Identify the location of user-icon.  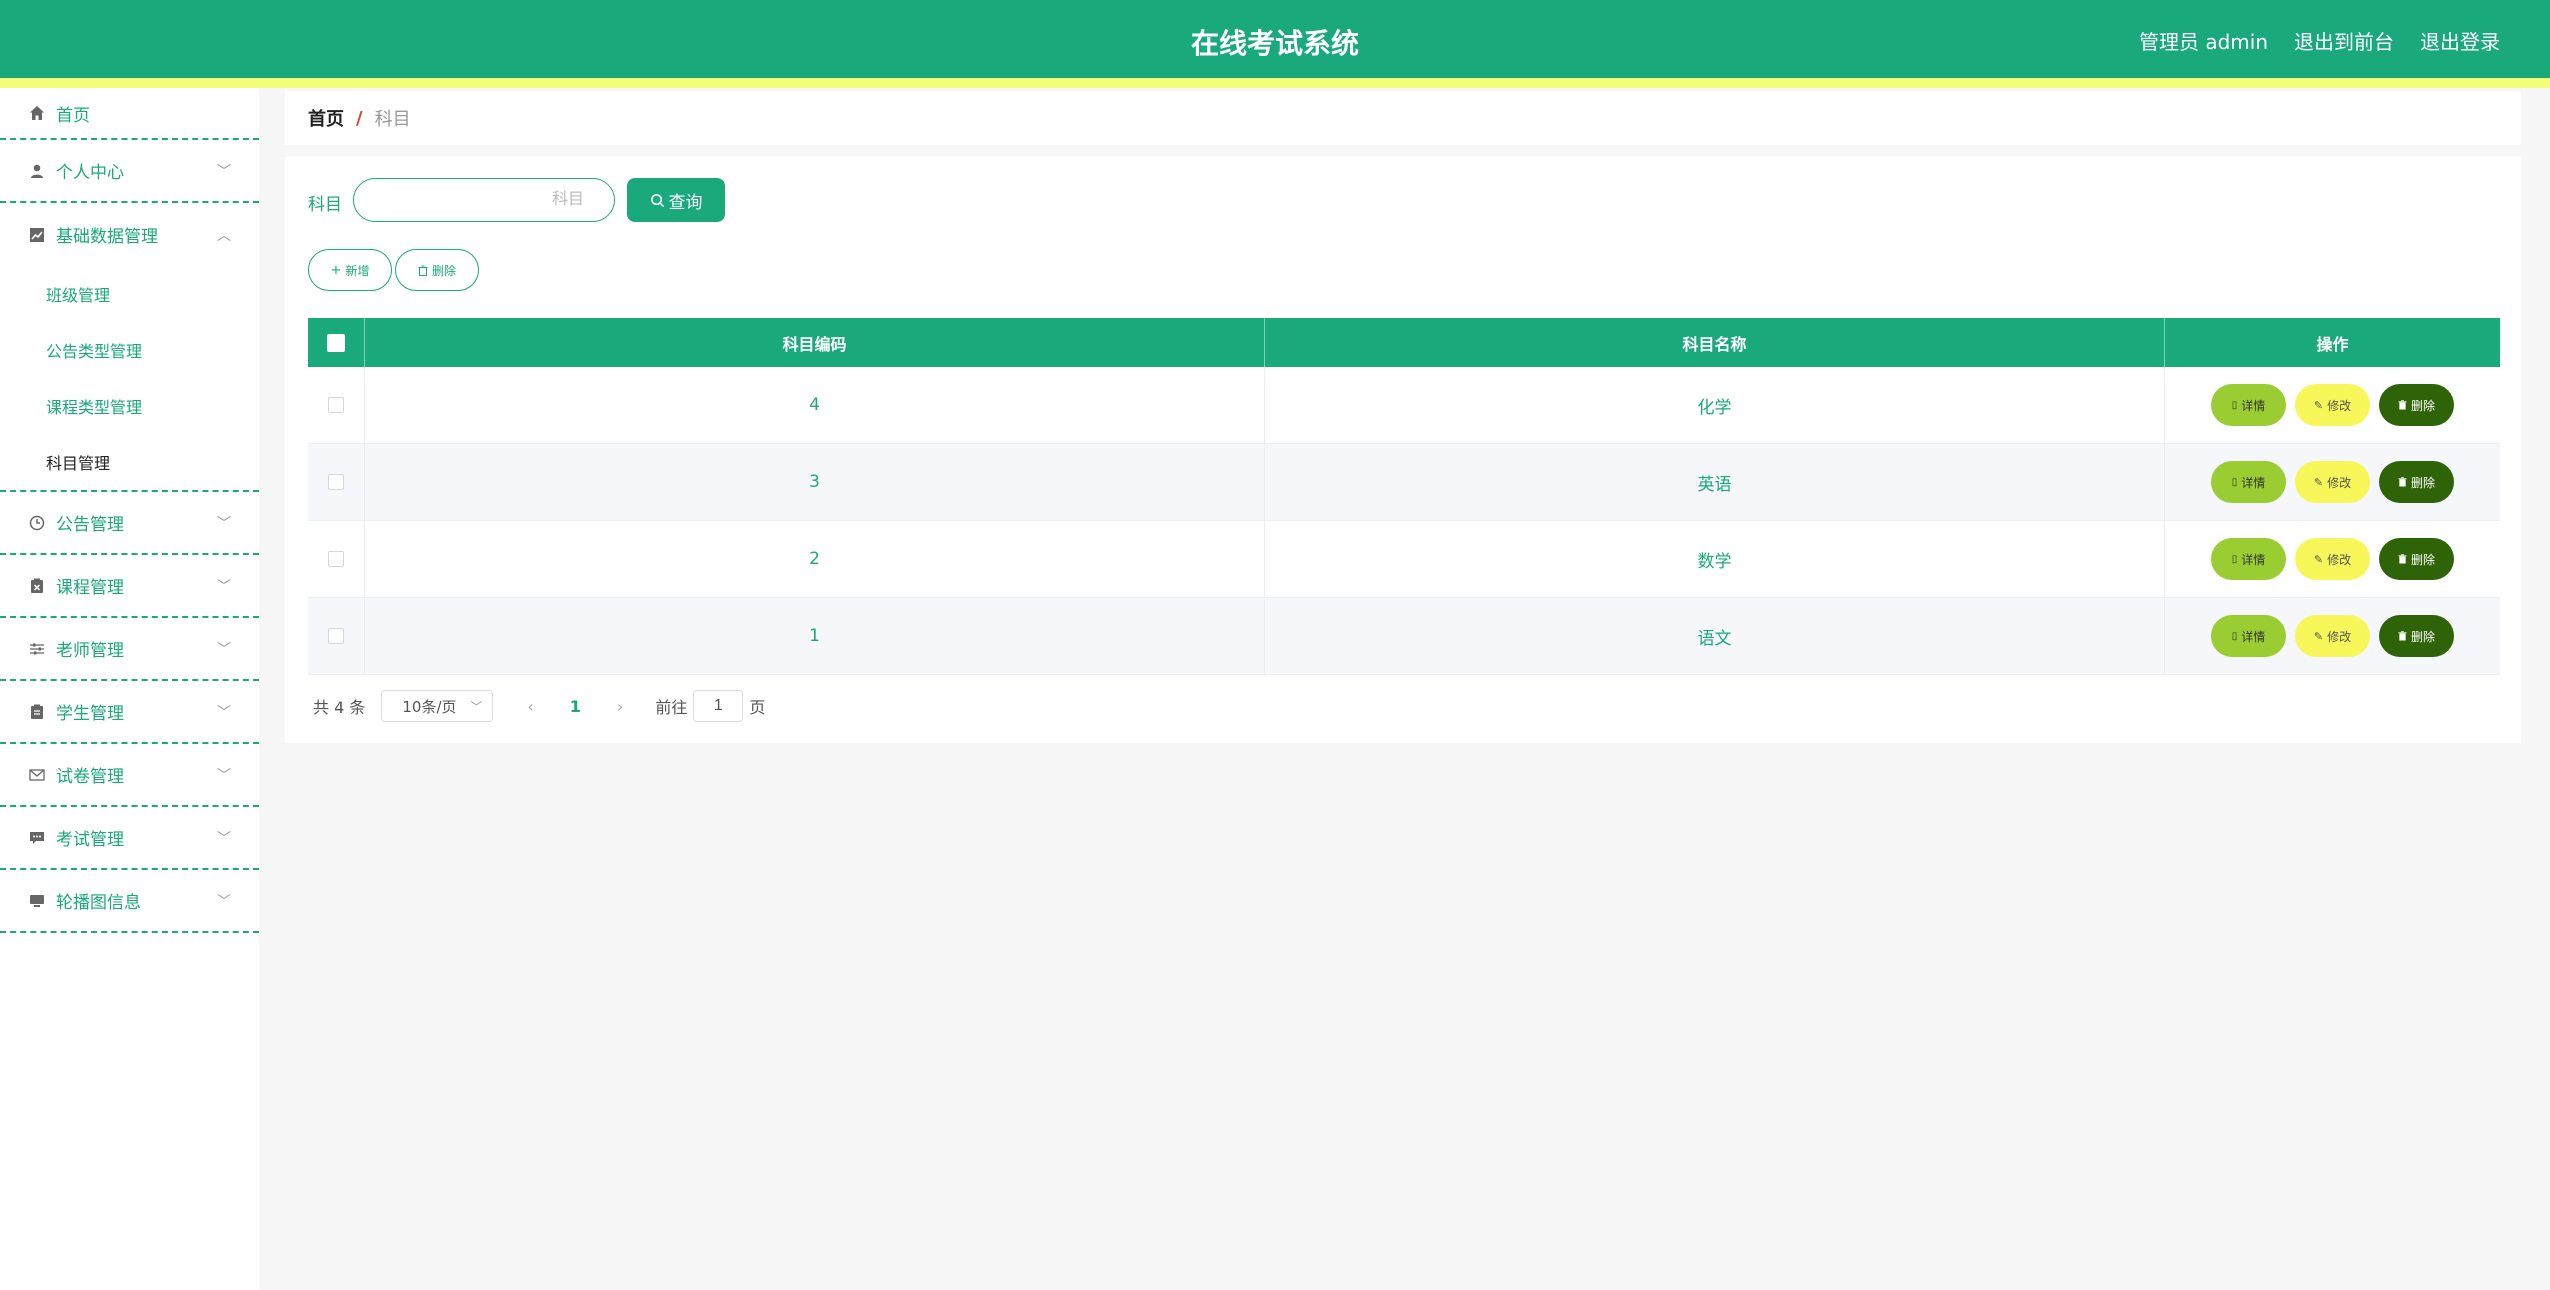
(37, 171).